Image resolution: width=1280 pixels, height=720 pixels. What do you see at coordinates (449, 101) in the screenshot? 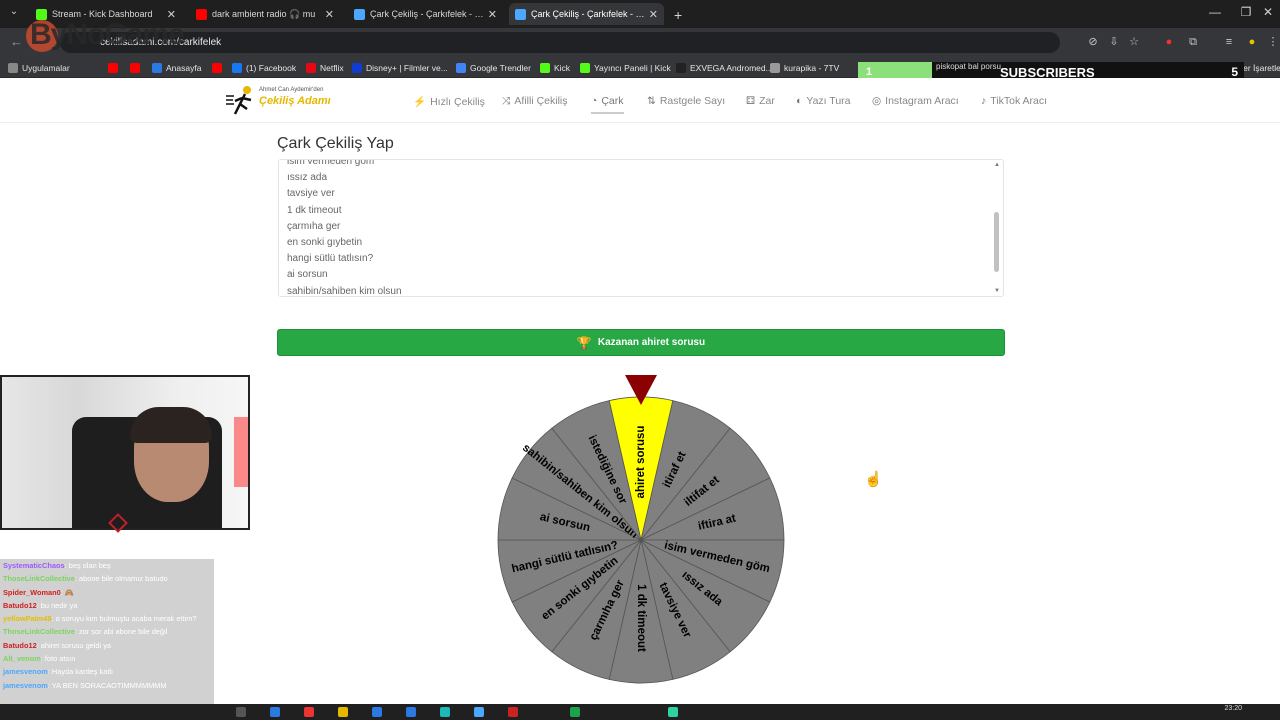
I see `nav-bolt: ⚡ Hızlı Çekiliş` at bounding box center [449, 101].